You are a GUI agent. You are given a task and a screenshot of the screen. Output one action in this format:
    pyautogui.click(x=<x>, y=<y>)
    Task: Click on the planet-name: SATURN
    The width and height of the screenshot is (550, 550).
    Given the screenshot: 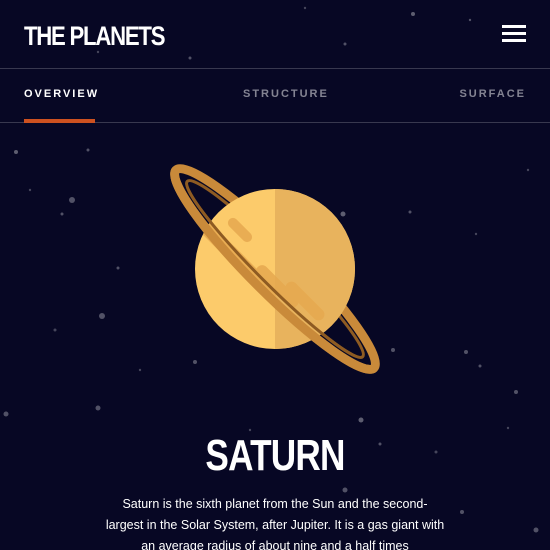 What is the action you would take?
    pyautogui.click(x=275, y=455)
    